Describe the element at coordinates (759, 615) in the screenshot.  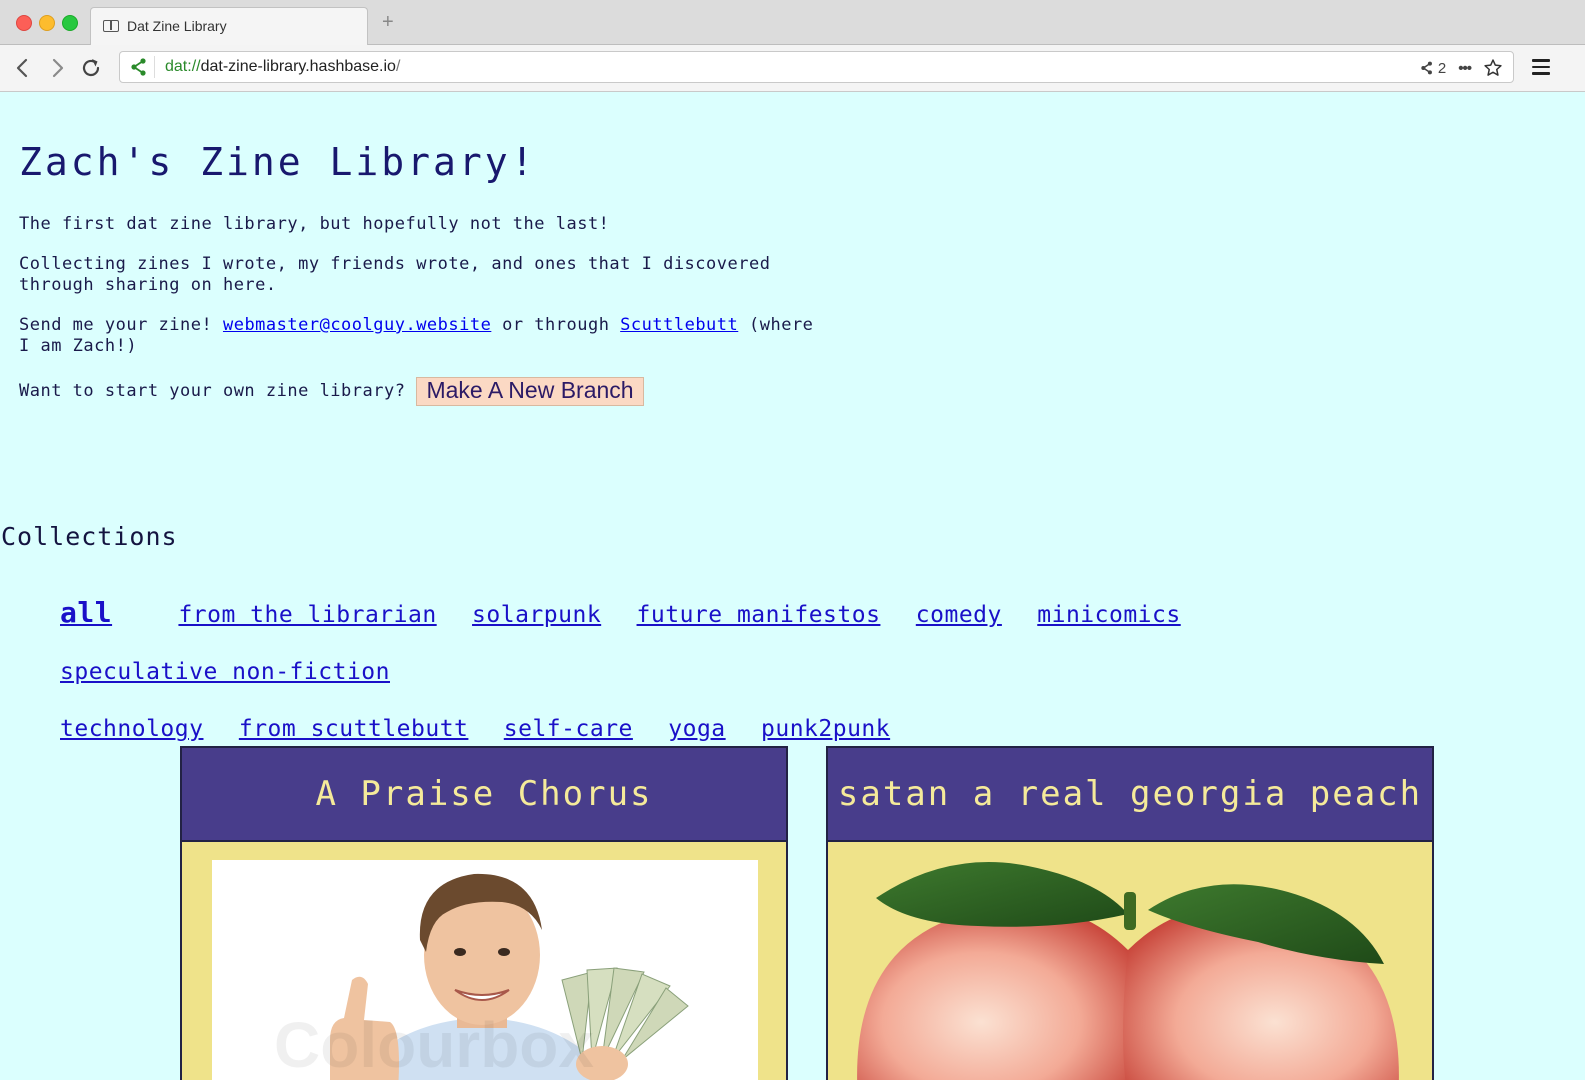
I see `collection-link-future-manifestos: future manifestos` at that location.